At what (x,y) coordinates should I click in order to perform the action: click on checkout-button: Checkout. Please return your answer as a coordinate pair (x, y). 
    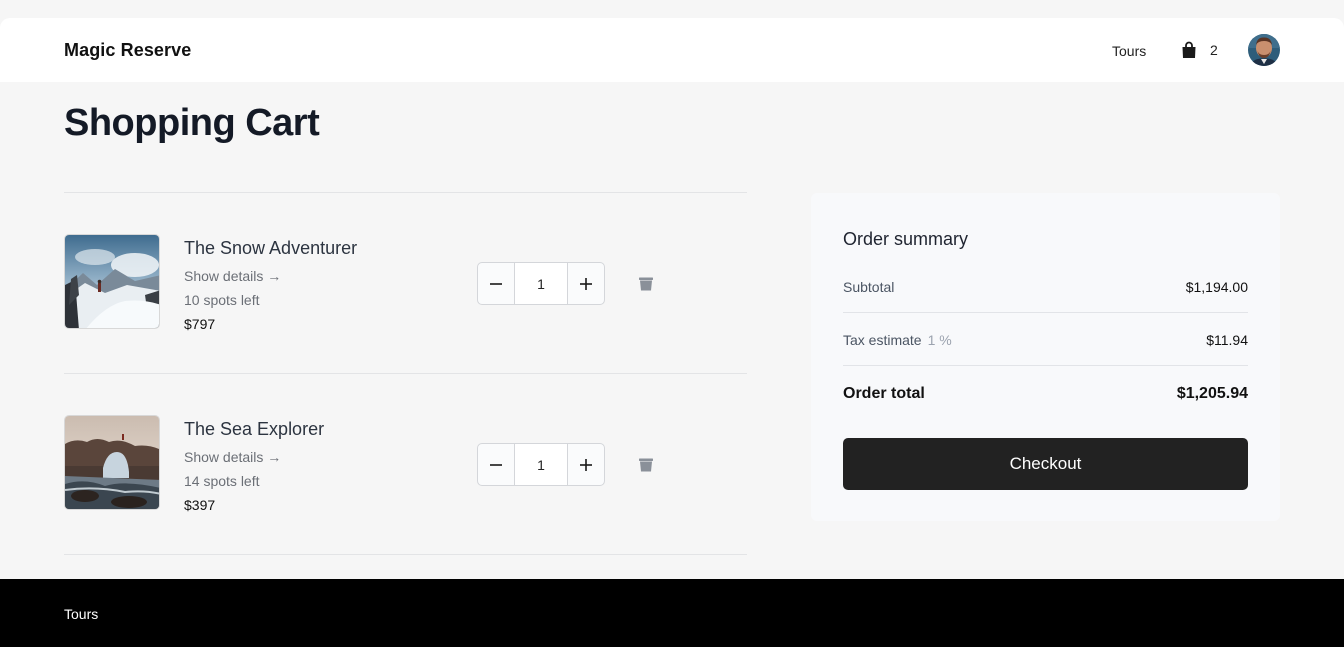
    Looking at the image, I should click on (1045, 464).